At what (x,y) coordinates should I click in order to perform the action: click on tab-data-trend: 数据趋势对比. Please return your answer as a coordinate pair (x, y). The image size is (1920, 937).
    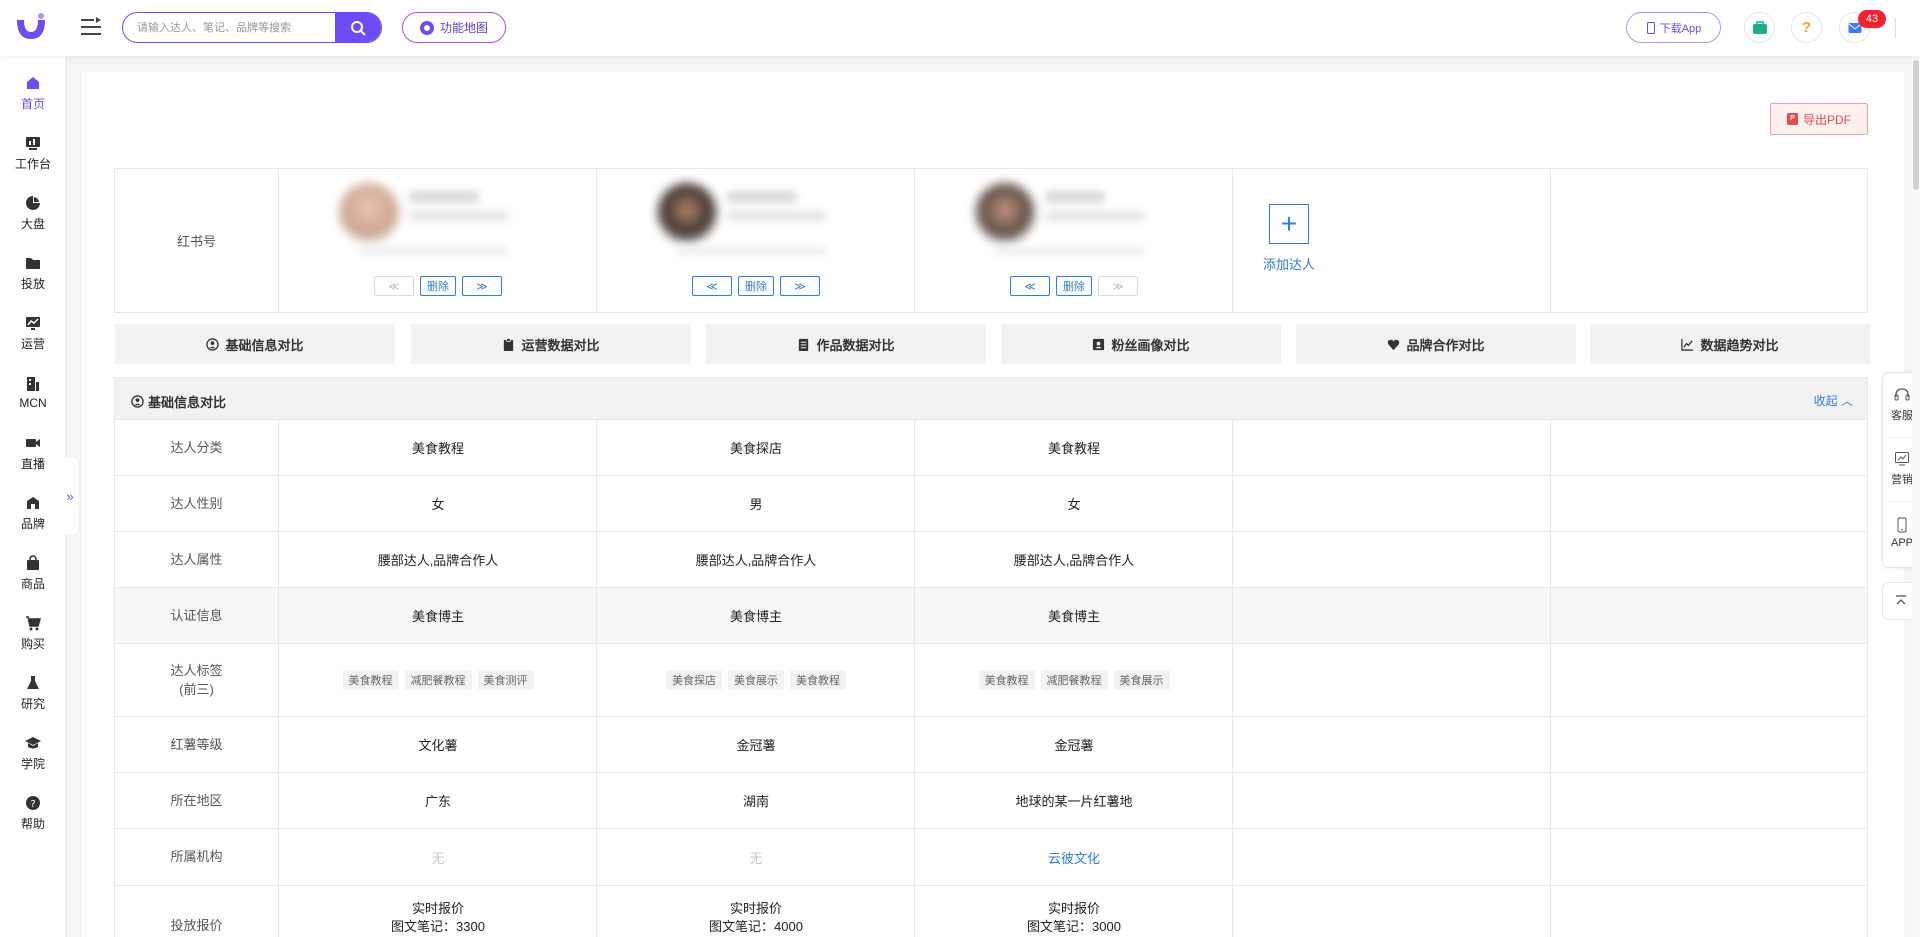
    Looking at the image, I should click on (1730, 344).